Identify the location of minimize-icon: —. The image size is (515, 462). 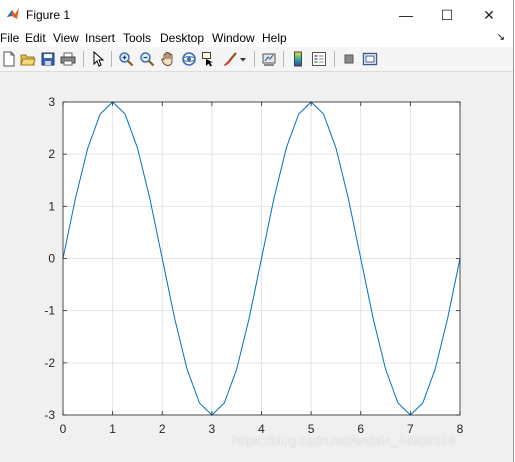
(406, 15).